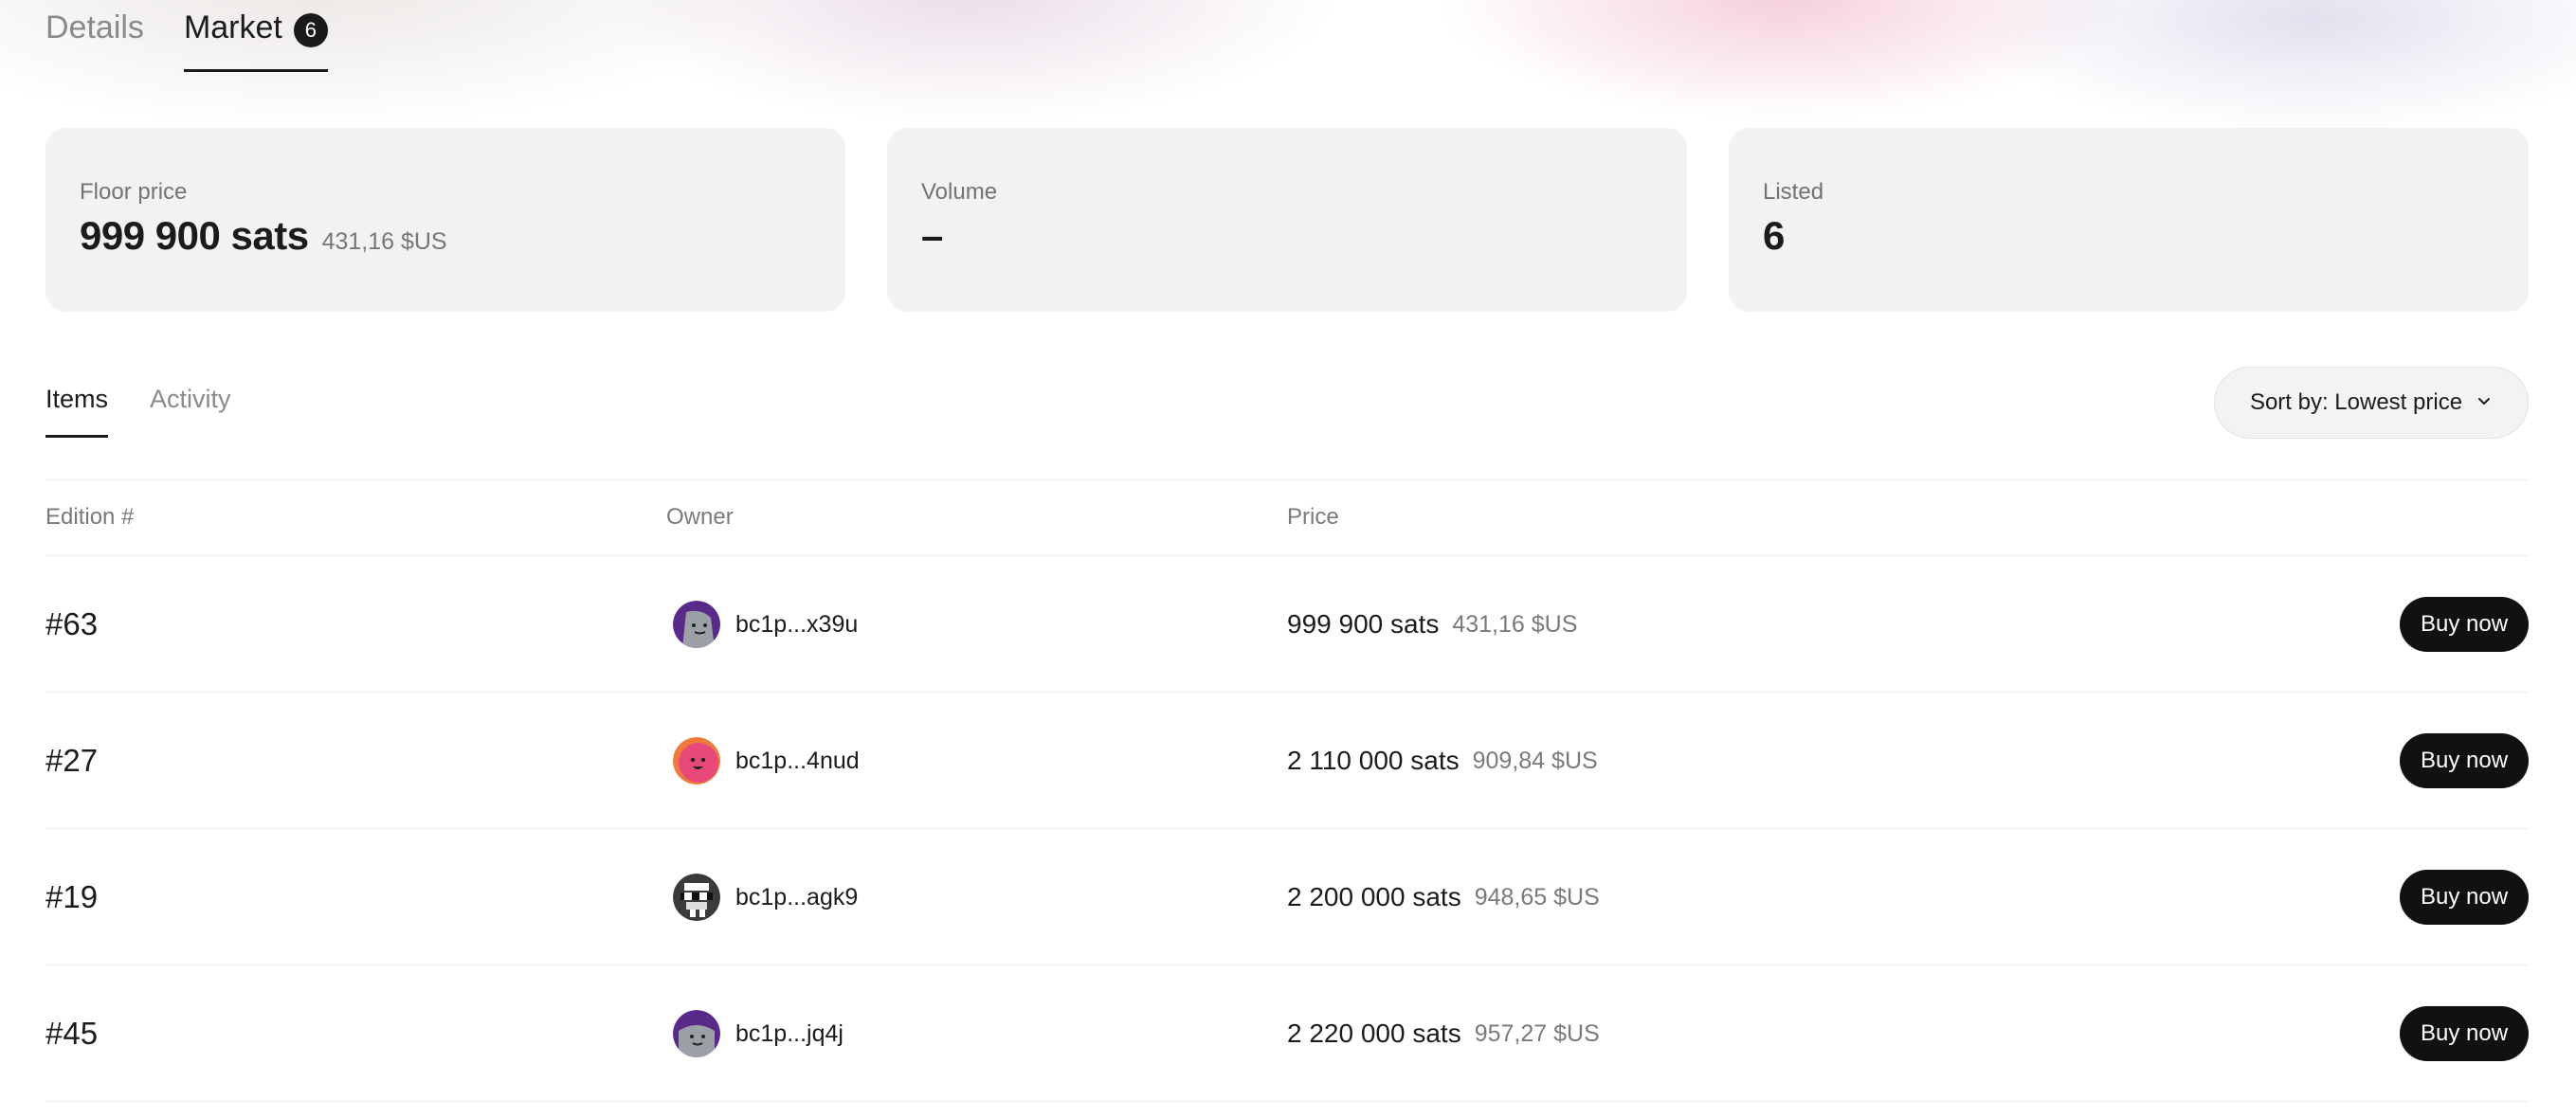 Image resolution: width=2576 pixels, height=1118 pixels. Describe the element at coordinates (72, 896) in the screenshot. I see `edition-number: #19` at that location.